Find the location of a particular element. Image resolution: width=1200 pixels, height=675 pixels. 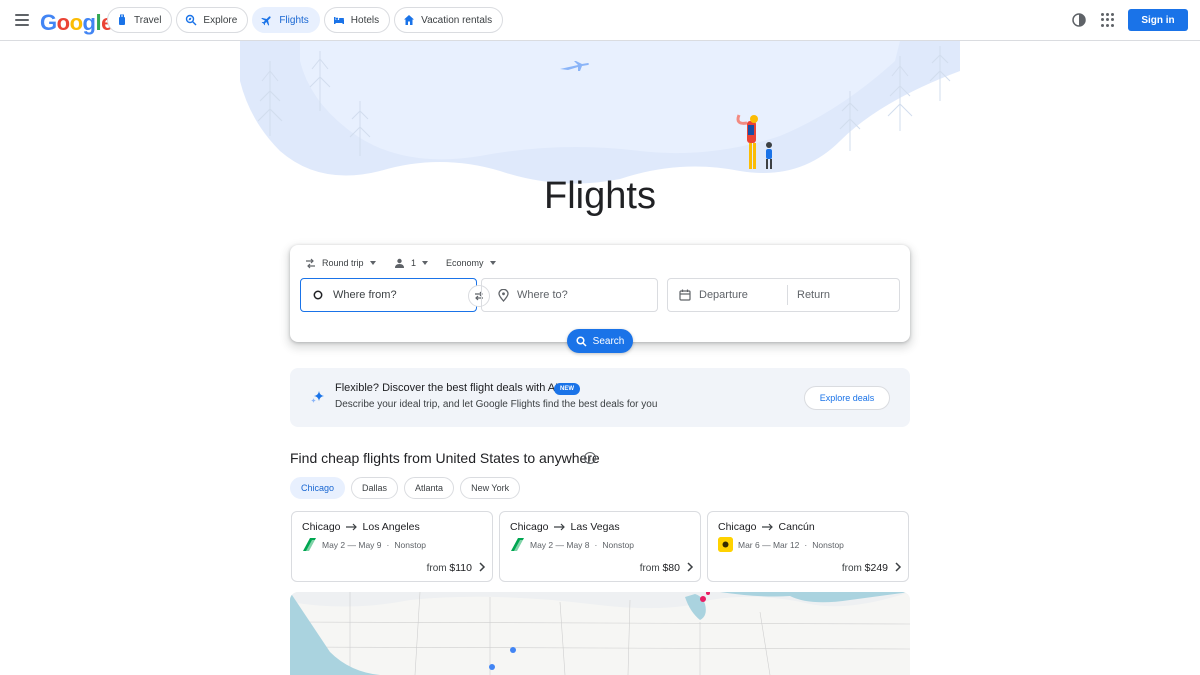

deal-price: from $110 is located at coordinates (449, 568).